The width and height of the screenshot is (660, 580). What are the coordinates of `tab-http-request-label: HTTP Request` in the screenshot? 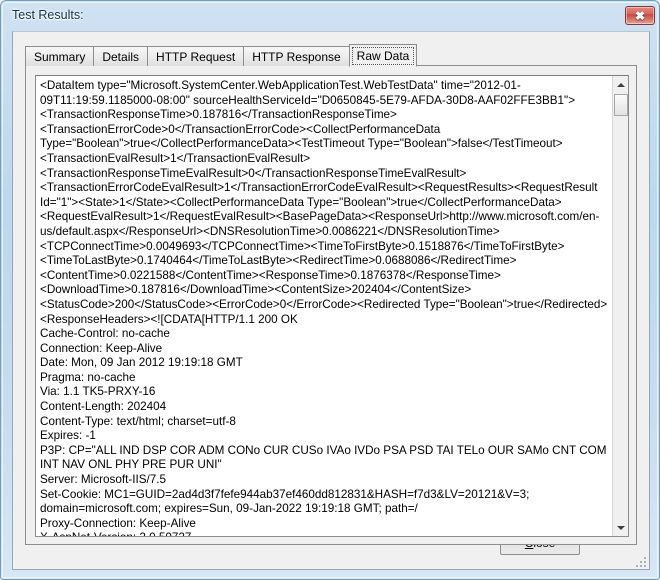 It's located at (196, 56).